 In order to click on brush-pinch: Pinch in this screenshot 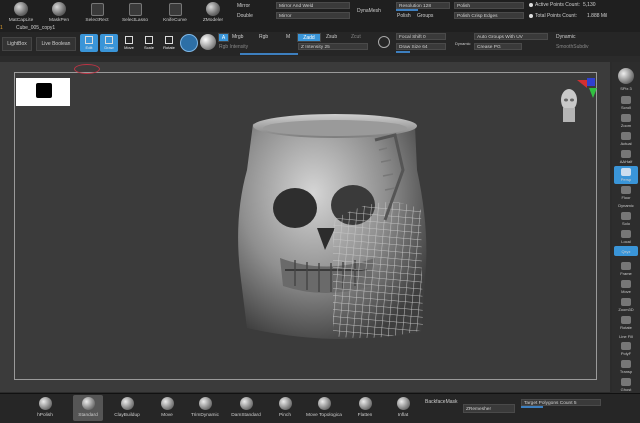, I will do `click(285, 408)`.